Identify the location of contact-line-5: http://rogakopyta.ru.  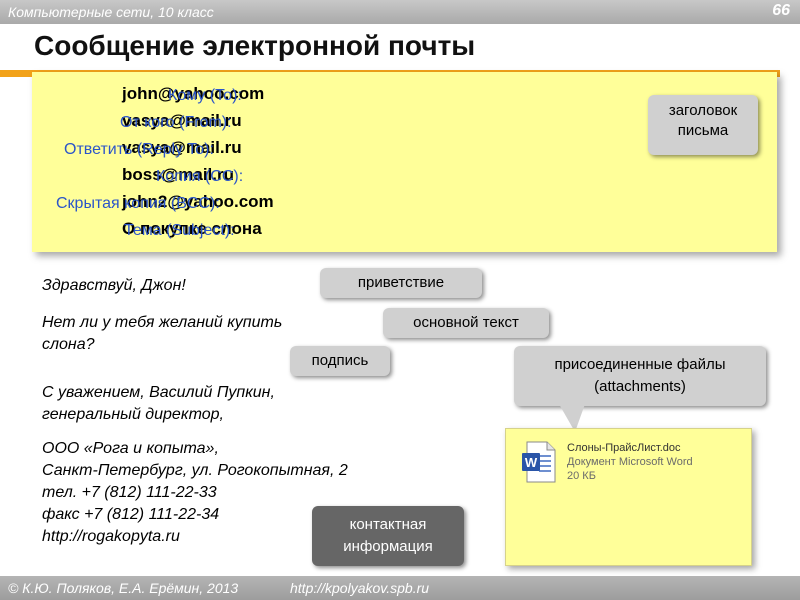
(111, 536).